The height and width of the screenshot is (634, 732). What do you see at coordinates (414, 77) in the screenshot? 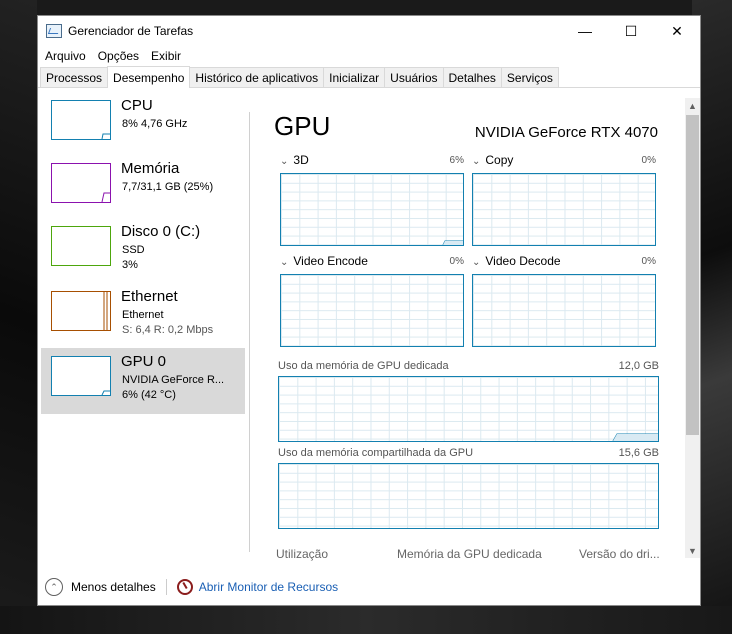
I see `tab-usuarios: Usuários` at bounding box center [414, 77].